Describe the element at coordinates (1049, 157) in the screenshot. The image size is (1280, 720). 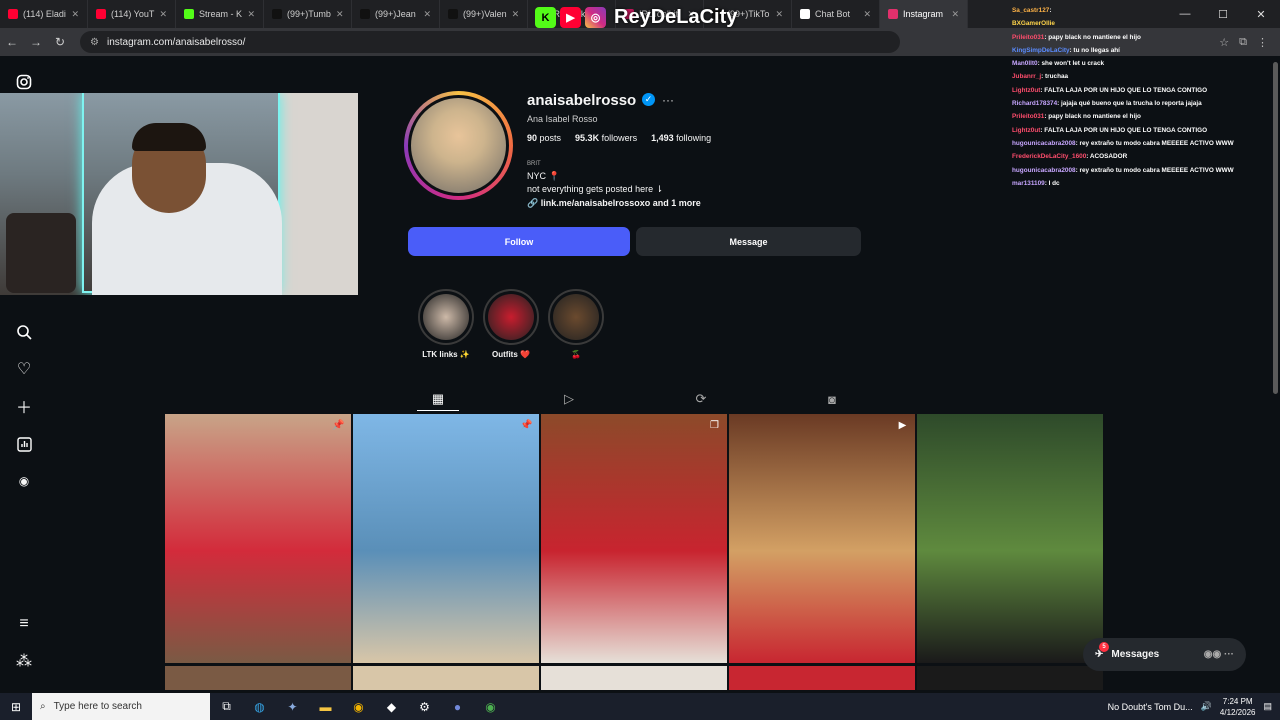
I see `chat-username: FrederickDeLaCity_1600` at that location.